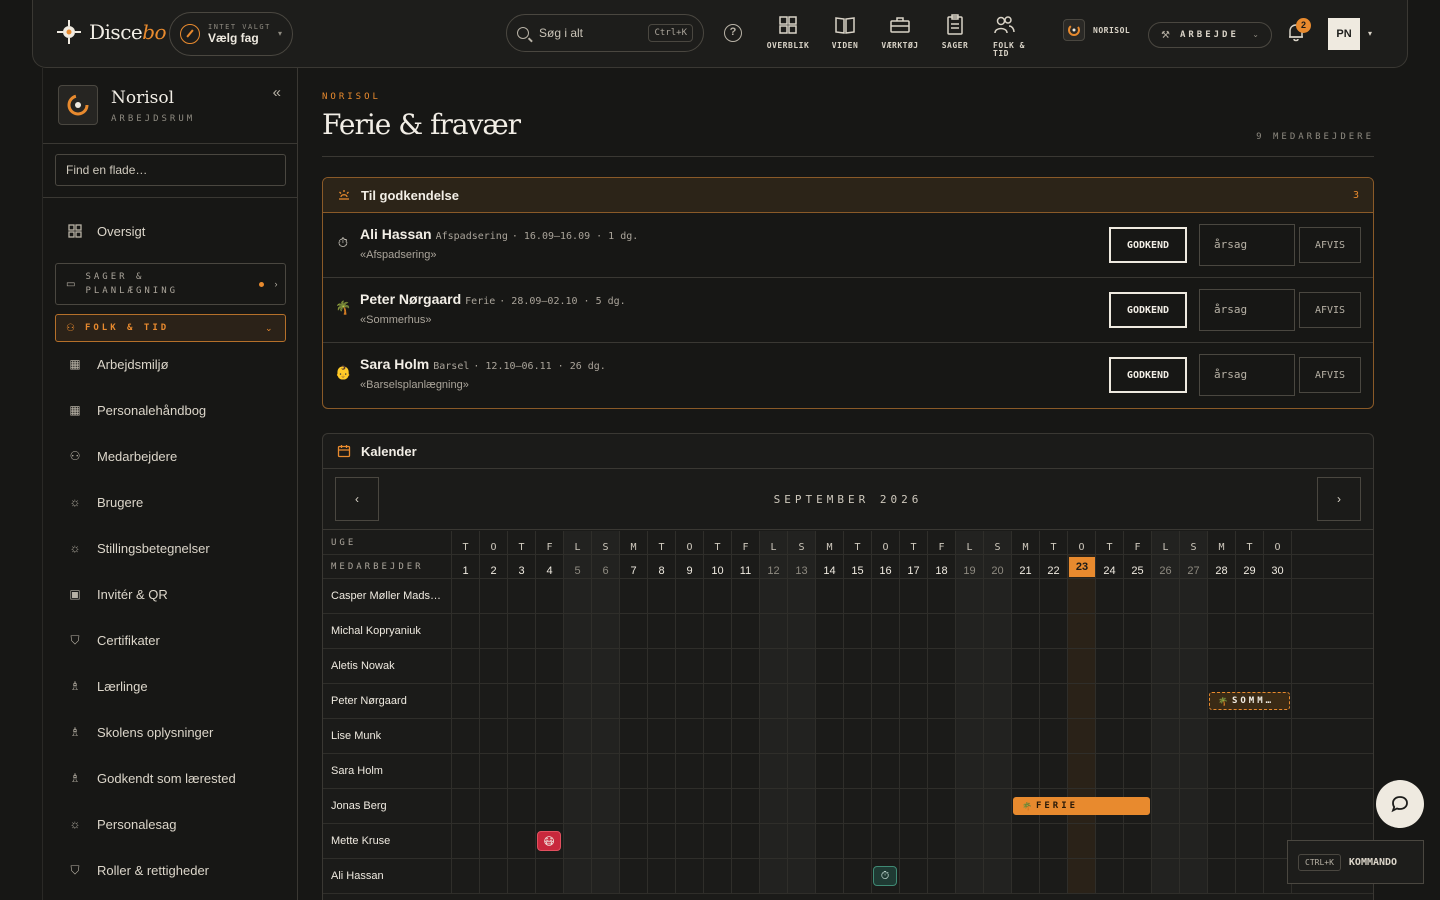  I want to click on global-search: Søg i alt Ctrl+K, so click(605, 33).